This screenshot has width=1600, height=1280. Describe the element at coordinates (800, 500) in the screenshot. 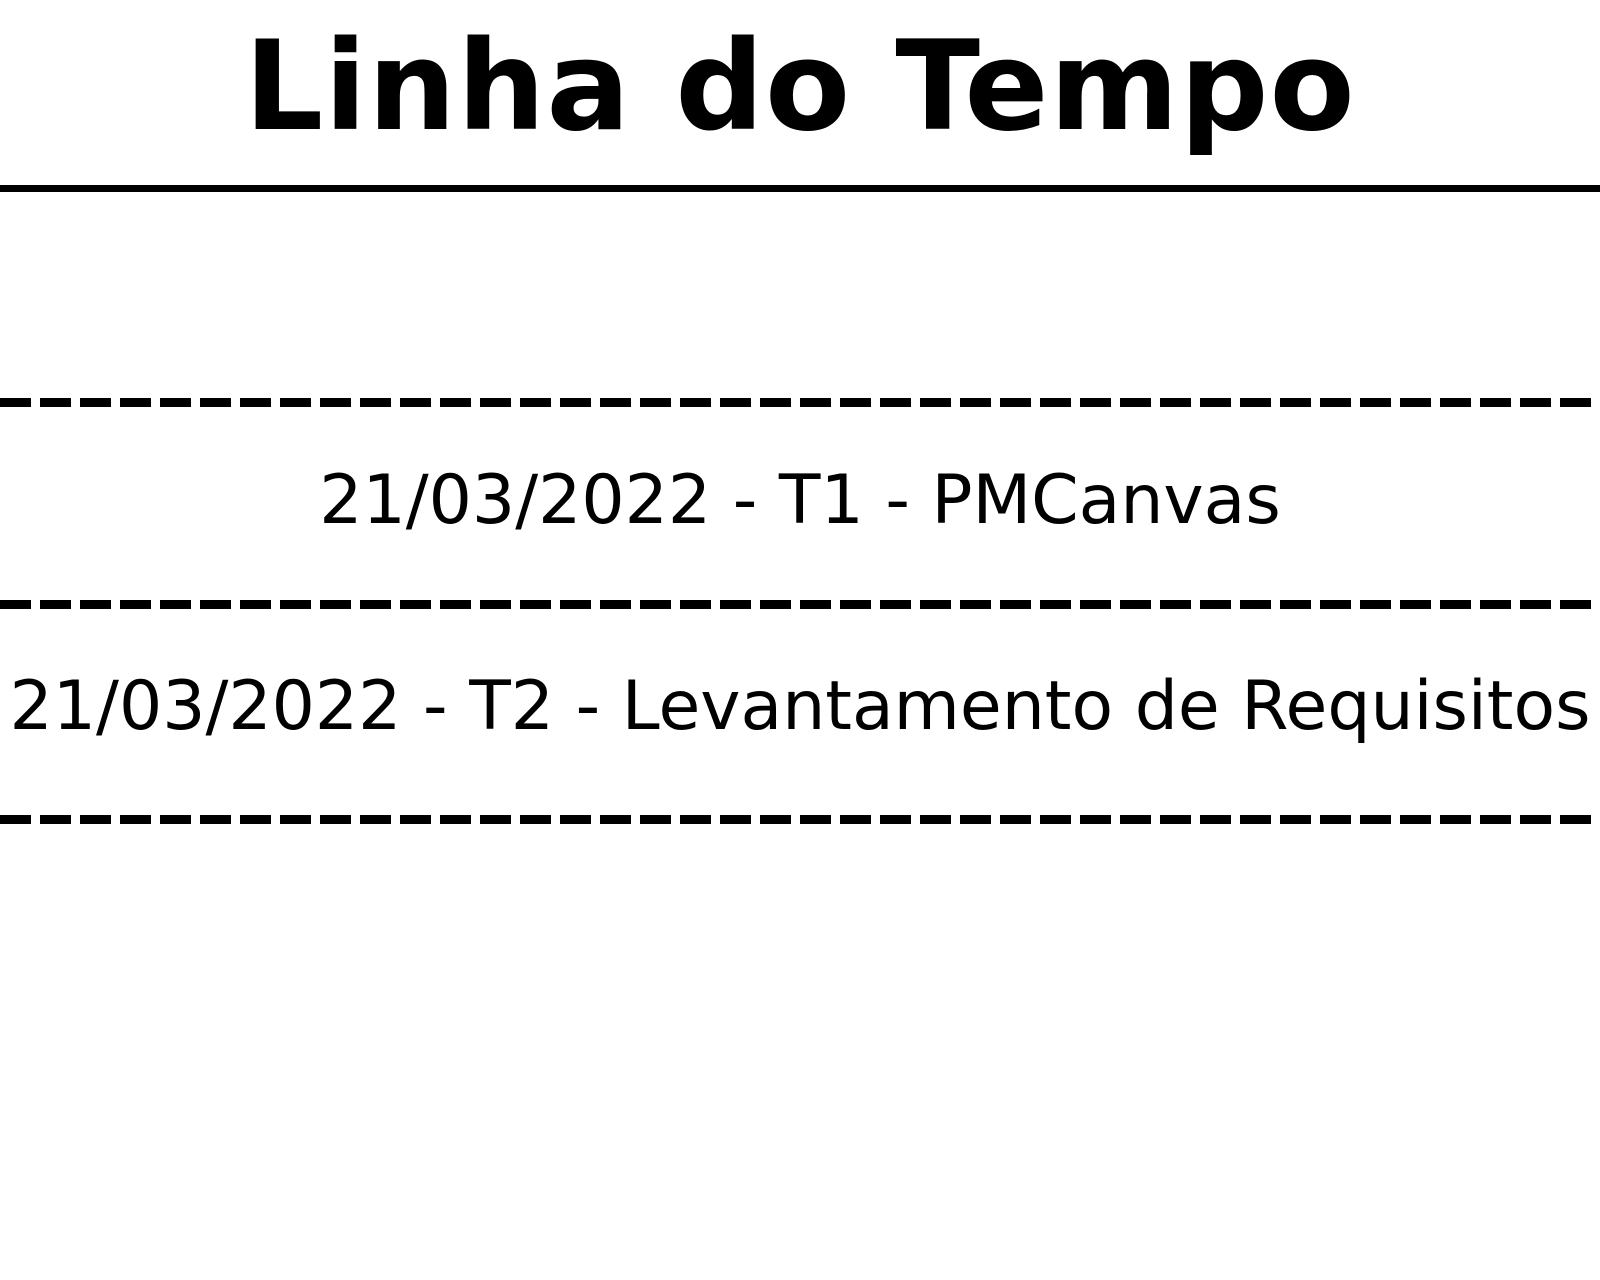

I see `timeline-entry-t1: 21/03/2022 - T1 - PMCanvas` at that location.